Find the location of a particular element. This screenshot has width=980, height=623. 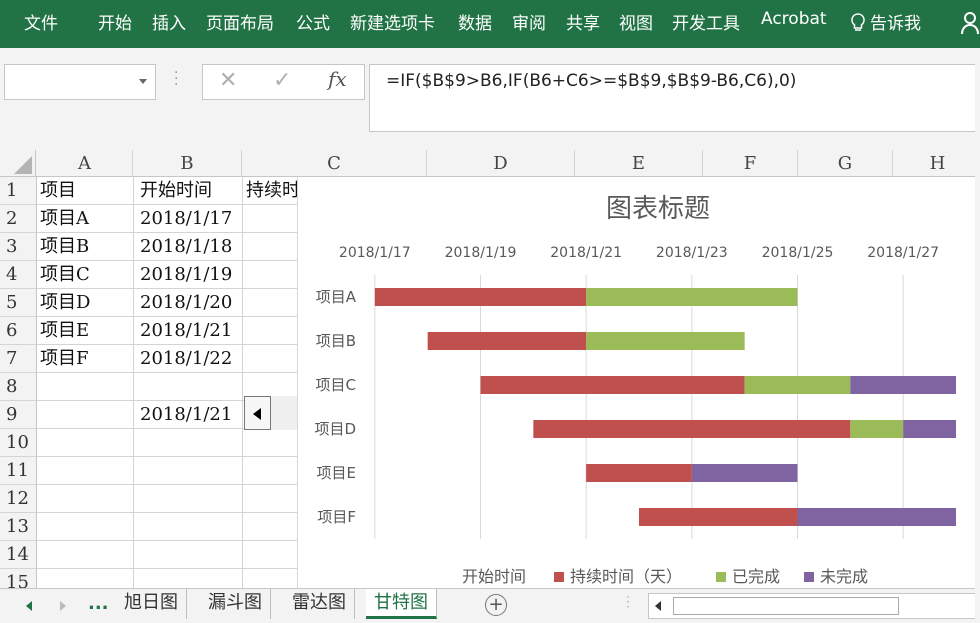

cell-a2: 项目A is located at coordinates (64, 219).